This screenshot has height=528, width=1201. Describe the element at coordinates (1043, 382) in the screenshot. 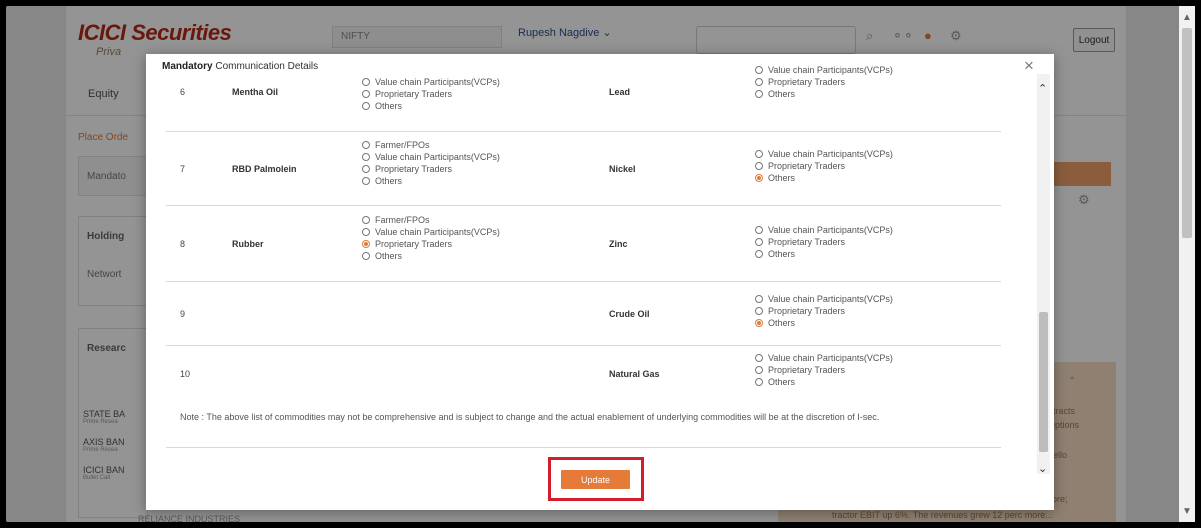

I see `scrollbar-thumb` at that location.